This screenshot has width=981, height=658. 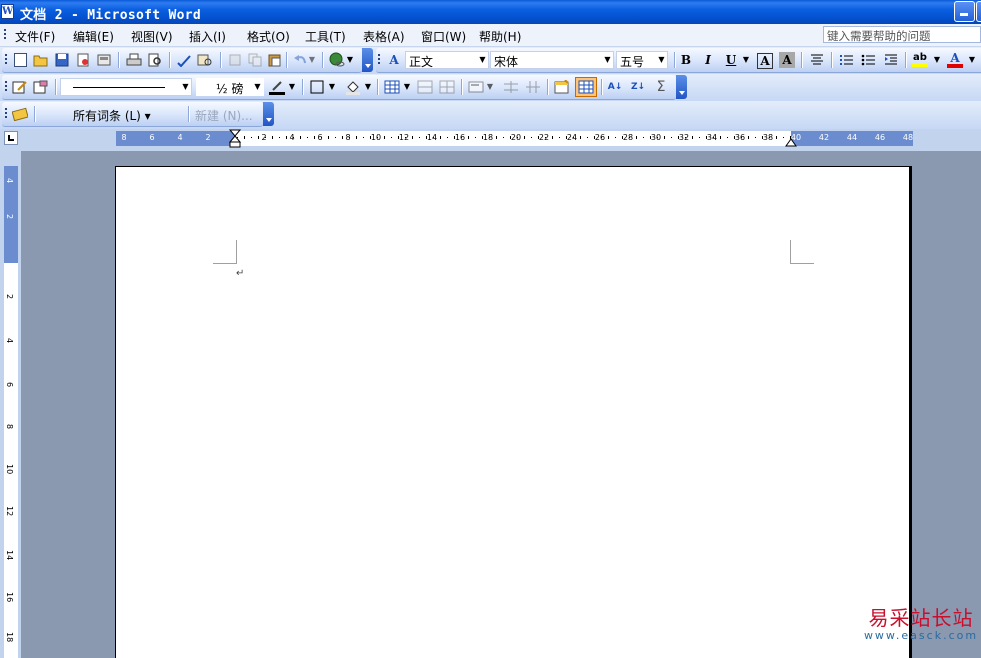 What do you see at coordinates (407, 87) in the screenshot?
I see `insert-table-dropdown-icon: ▼` at bounding box center [407, 87].